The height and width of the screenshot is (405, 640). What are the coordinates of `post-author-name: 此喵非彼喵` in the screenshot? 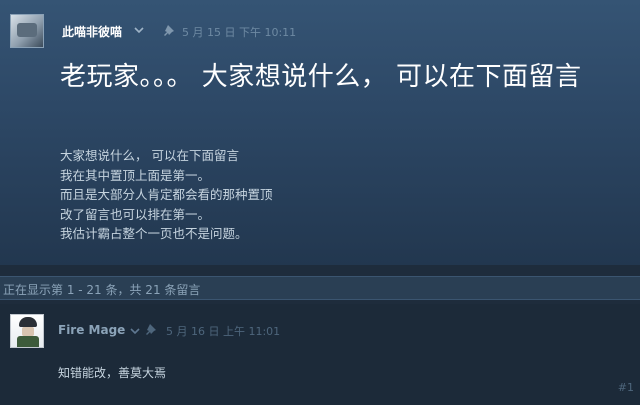 It's located at (92, 31).